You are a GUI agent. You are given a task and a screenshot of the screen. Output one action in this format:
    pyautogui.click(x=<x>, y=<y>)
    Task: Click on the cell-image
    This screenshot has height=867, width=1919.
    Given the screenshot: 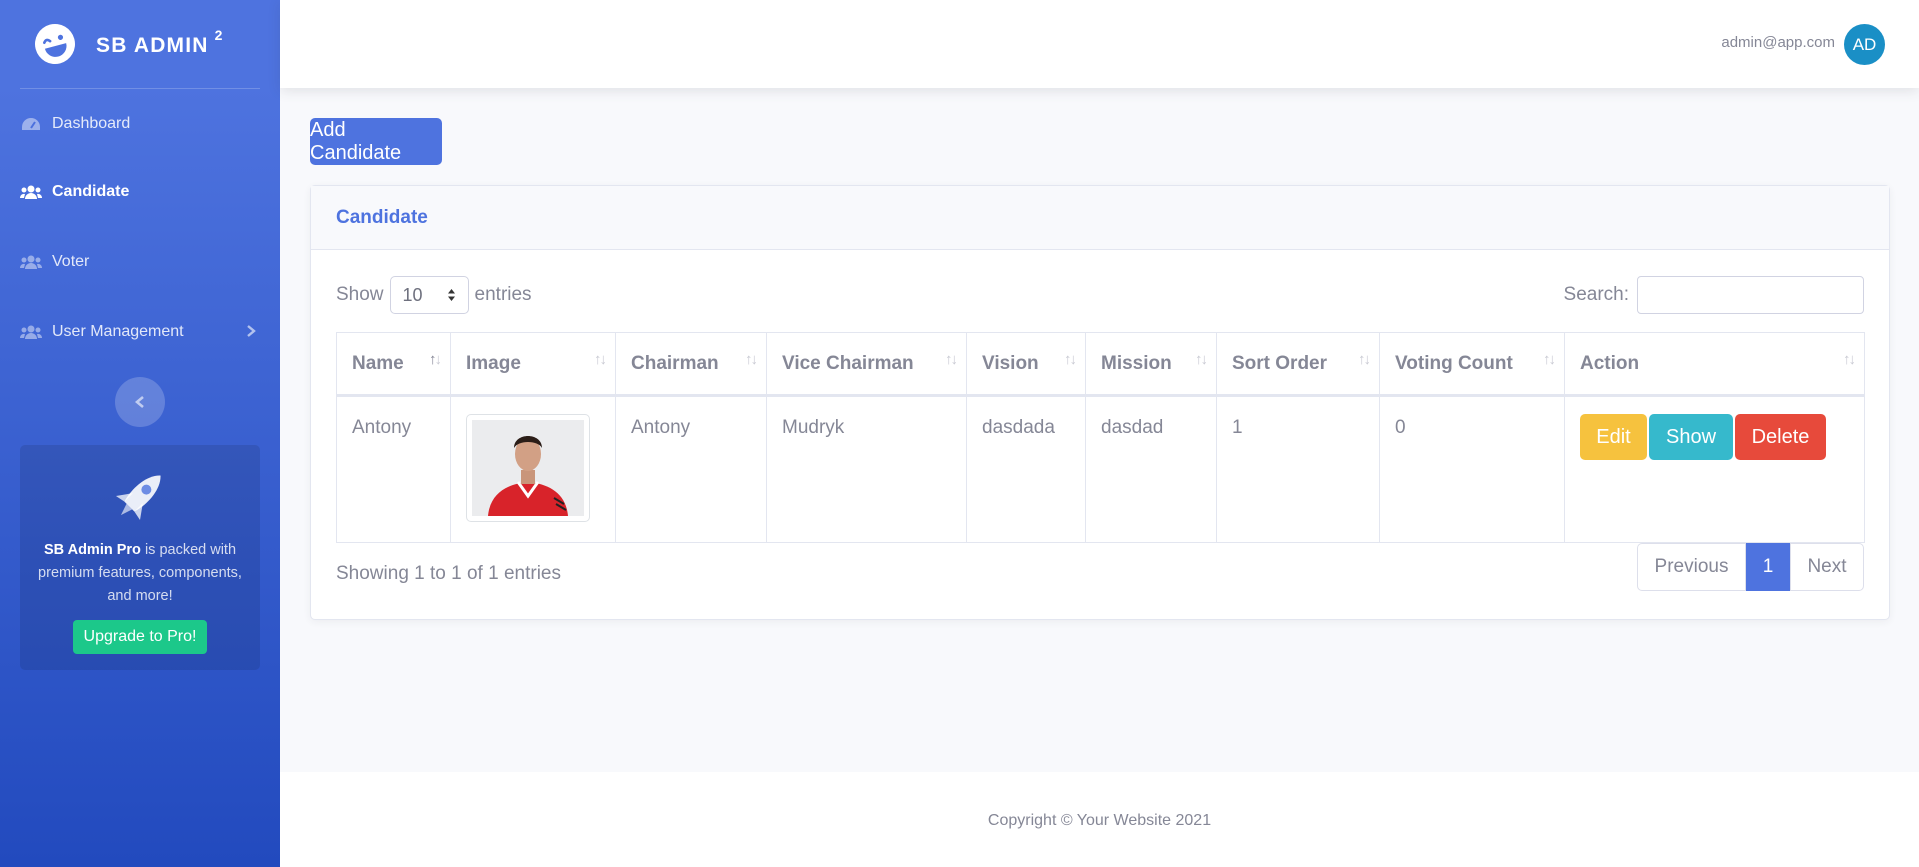 What is the action you would take?
    pyautogui.click(x=533, y=469)
    